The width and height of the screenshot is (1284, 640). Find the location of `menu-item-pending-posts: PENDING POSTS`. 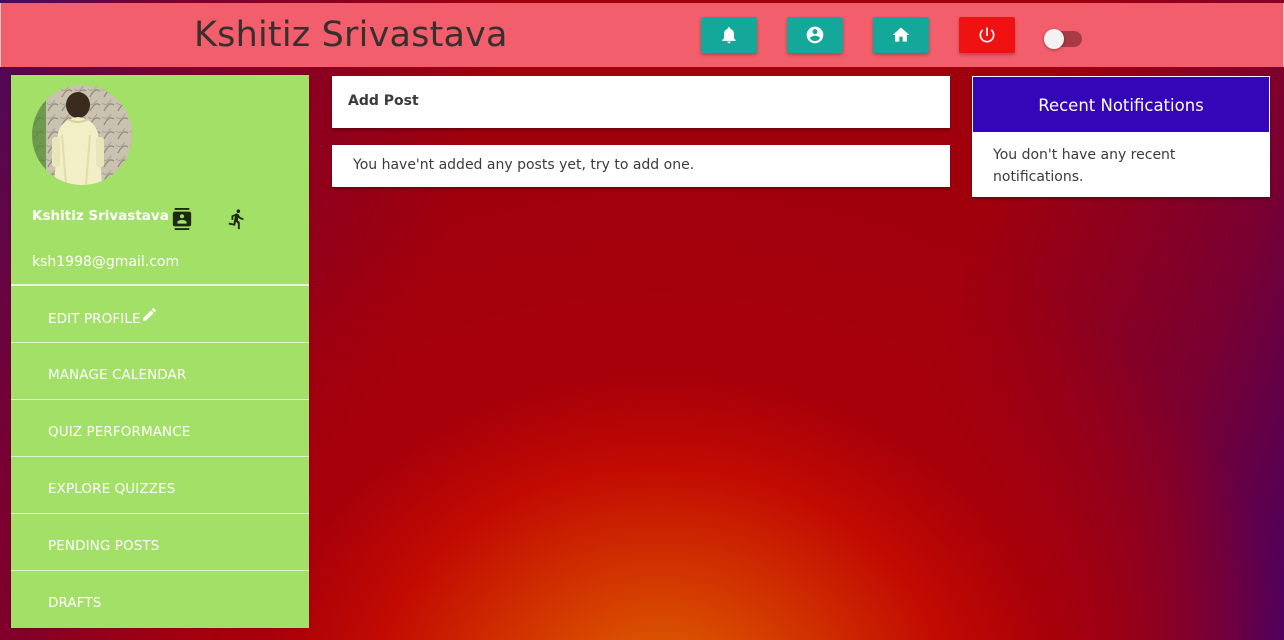

menu-item-pending-posts: PENDING POSTS is located at coordinates (160, 542).